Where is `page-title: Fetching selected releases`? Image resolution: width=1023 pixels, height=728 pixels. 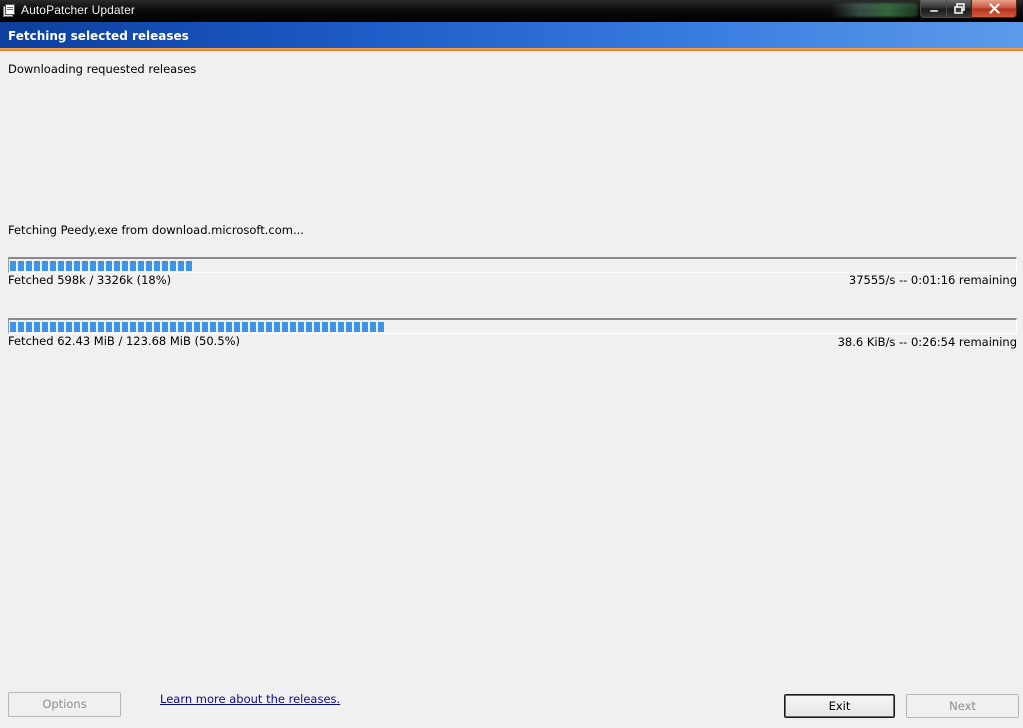 page-title: Fetching selected releases is located at coordinates (98, 36).